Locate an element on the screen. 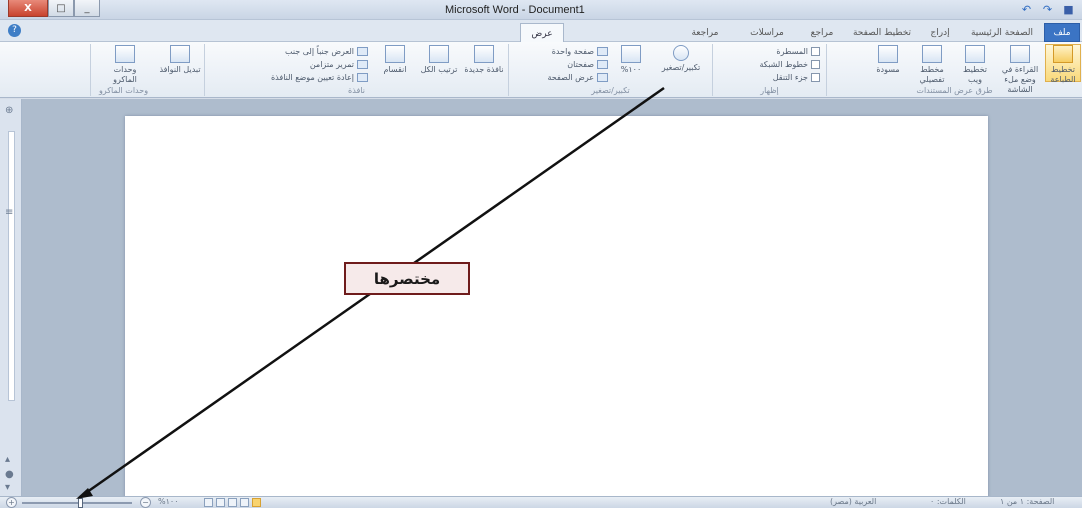  arrange-all-button: ترتيب الكل is located at coordinates (439, 60).